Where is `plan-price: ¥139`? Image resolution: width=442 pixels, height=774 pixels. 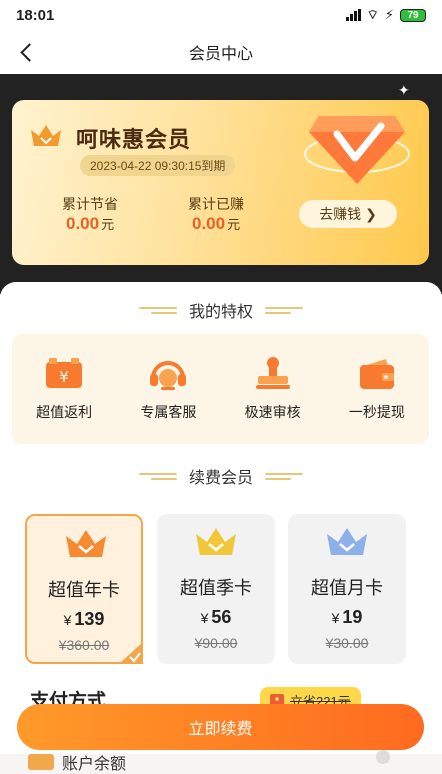 plan-price: ¥139 is located at coordinates (84, 619).